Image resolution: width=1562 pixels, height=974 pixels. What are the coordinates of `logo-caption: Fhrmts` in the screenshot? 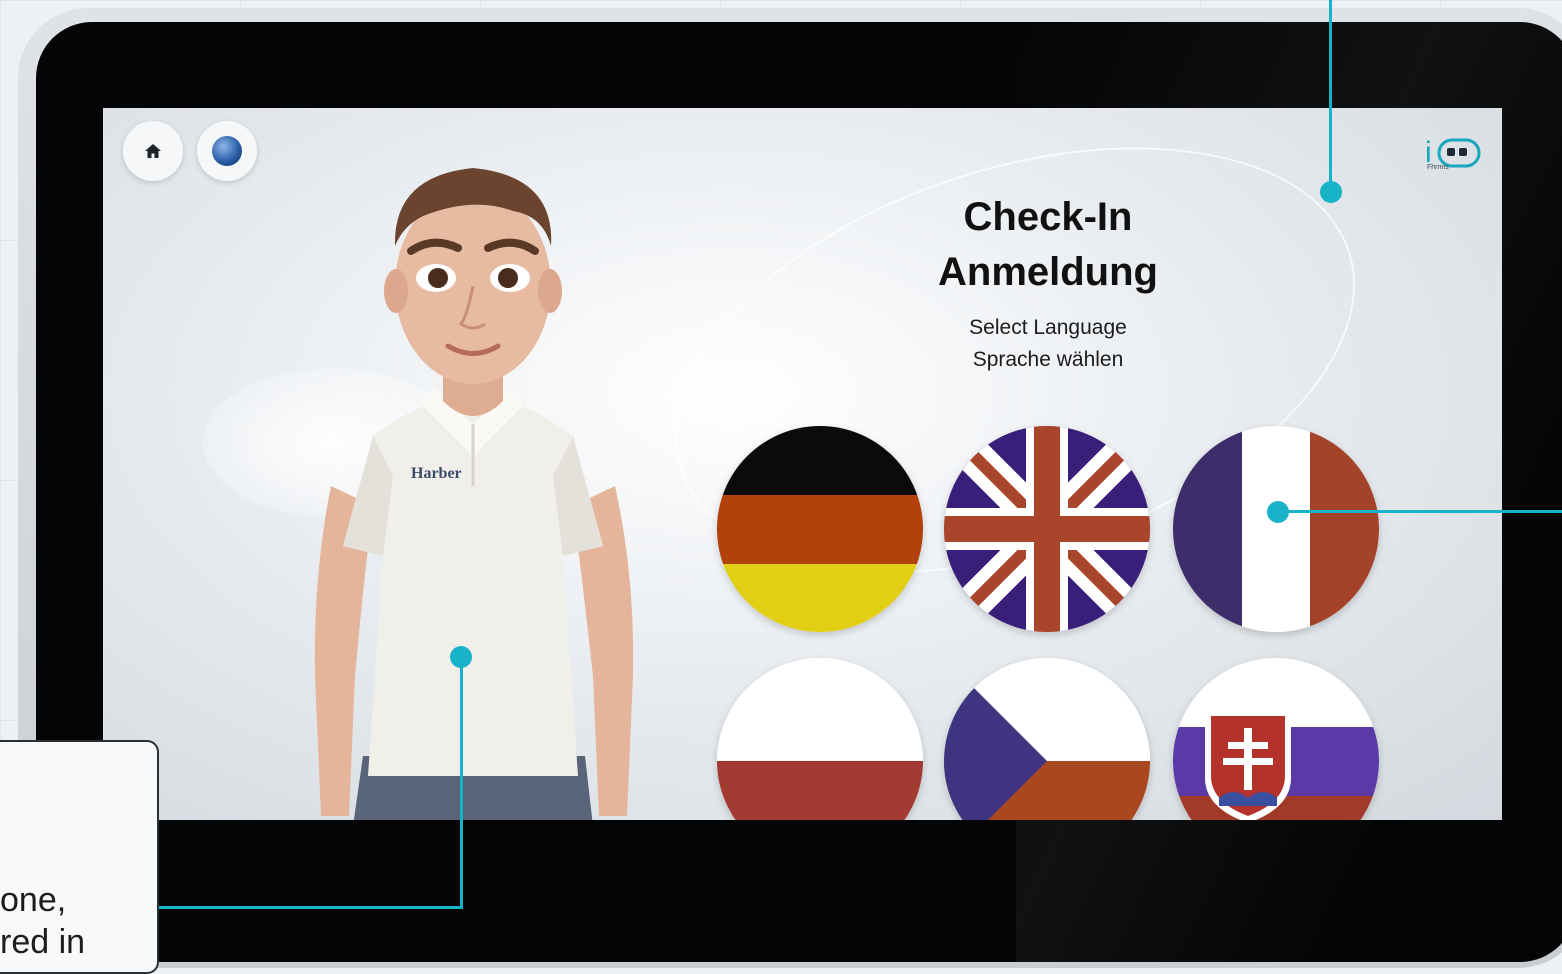 It's located at (1438, 167).